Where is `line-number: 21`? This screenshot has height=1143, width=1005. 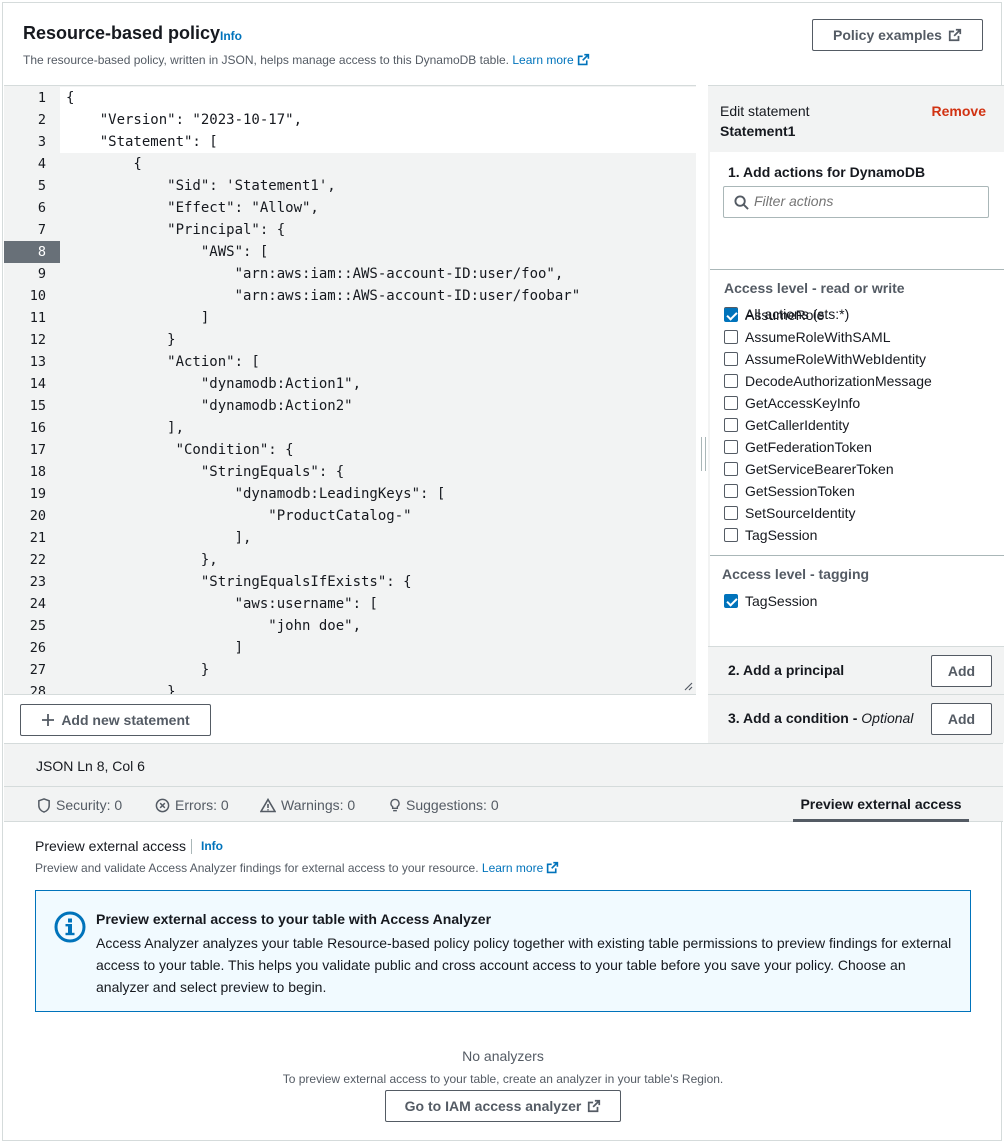
line-number: 21 is located at coordinates (37, 538).